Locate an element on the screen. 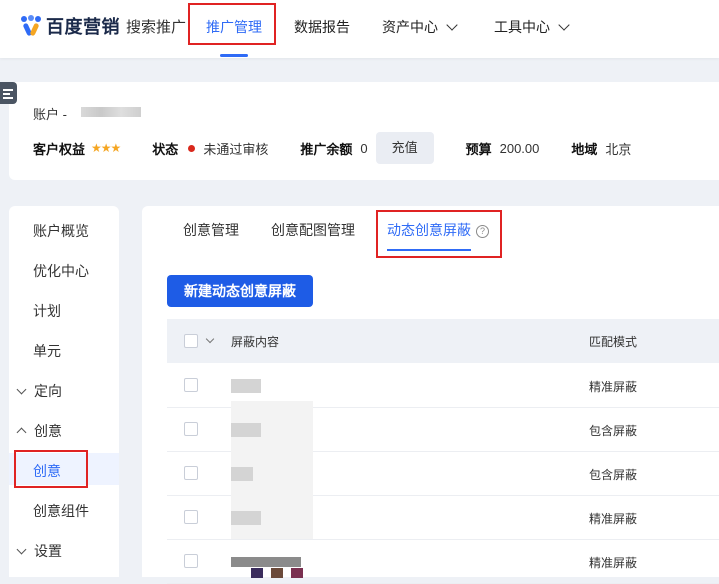  brand-name: 百度营销 is located at coordinates (83, 27).